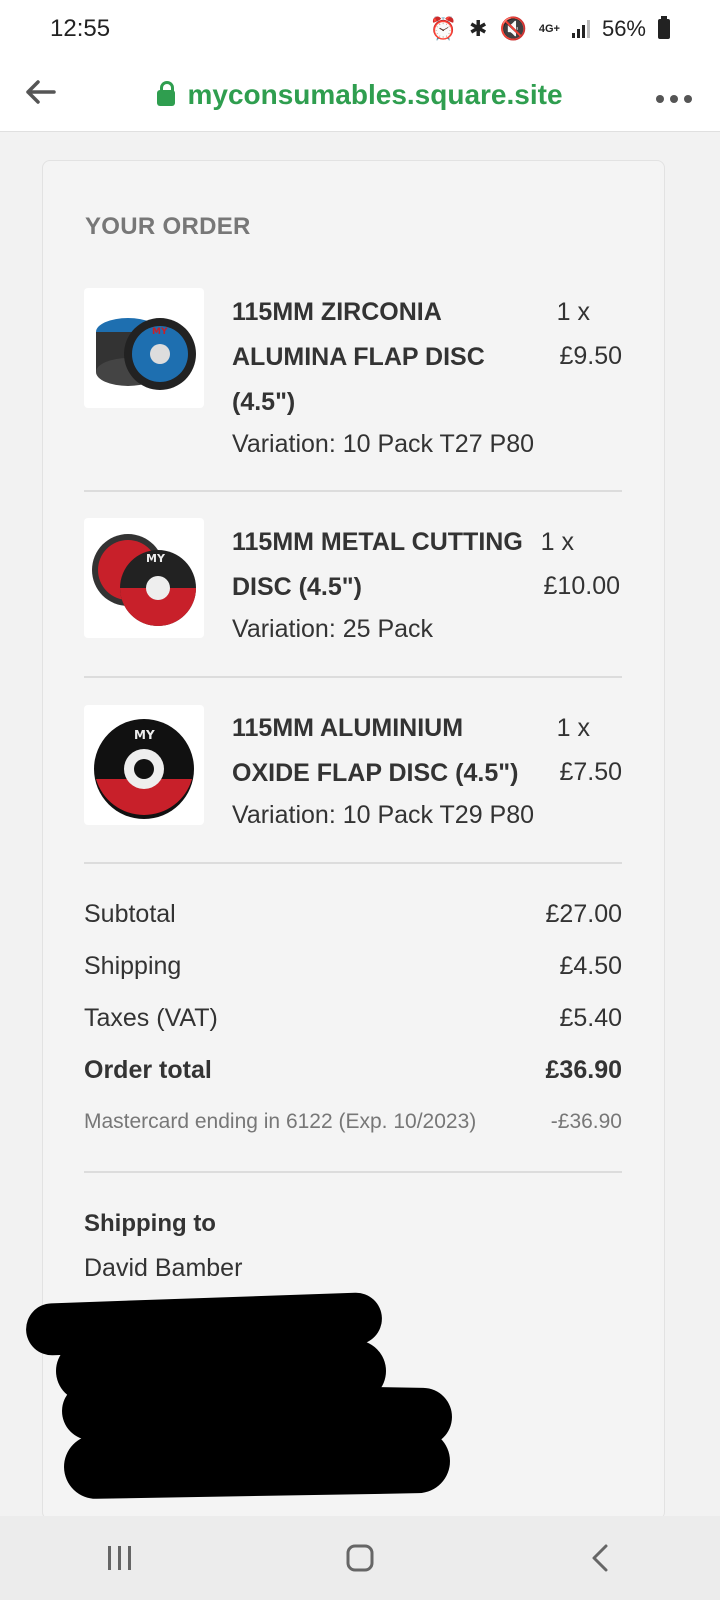  What do you see at coordinates (383, 444) in the screenshot?
I see `item-variation: Variation: 10 Pack T27 P80` at bounding box center [383, 444].